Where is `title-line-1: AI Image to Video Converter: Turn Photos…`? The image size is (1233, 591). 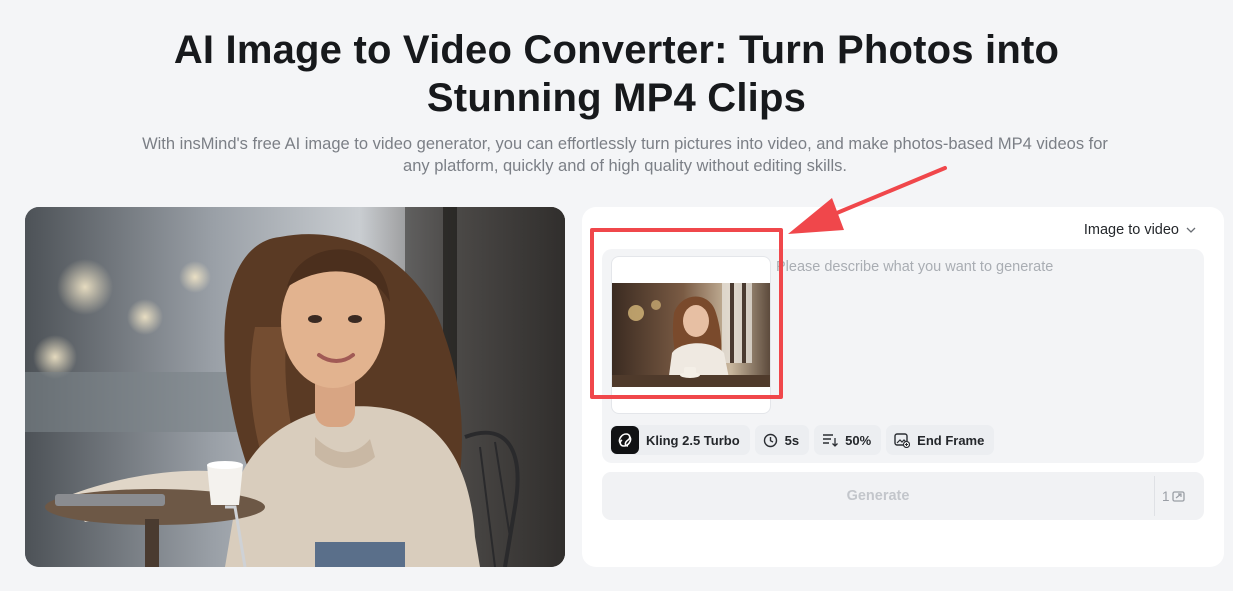 title-line-1: AI Image to Video Converter: Turn Photos… is located at coordinates (616, 50).